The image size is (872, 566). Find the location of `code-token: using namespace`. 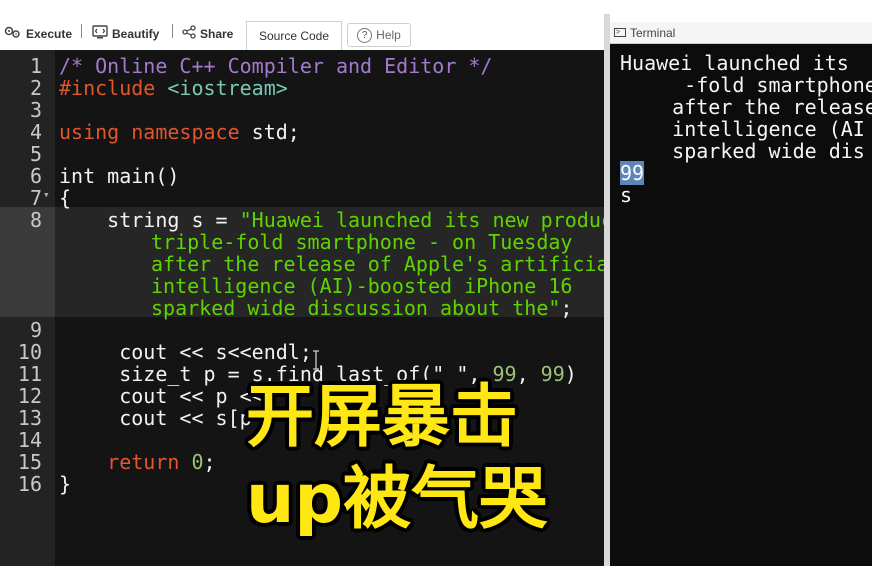

code-token: using namespace is located at coordinates (149, 132).